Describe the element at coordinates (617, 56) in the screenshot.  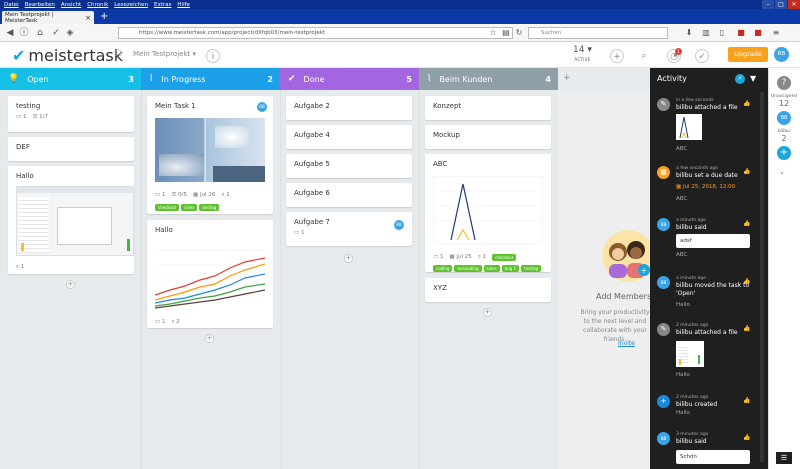
I see `add-task-icon: +` at that location.